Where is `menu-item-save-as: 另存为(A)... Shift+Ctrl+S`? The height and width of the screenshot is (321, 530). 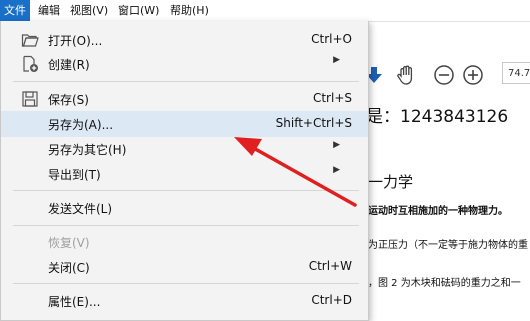
menu-item-save-as: 另存为(A)... Shift+Ctrl+S is located at coordinates (184, 124).